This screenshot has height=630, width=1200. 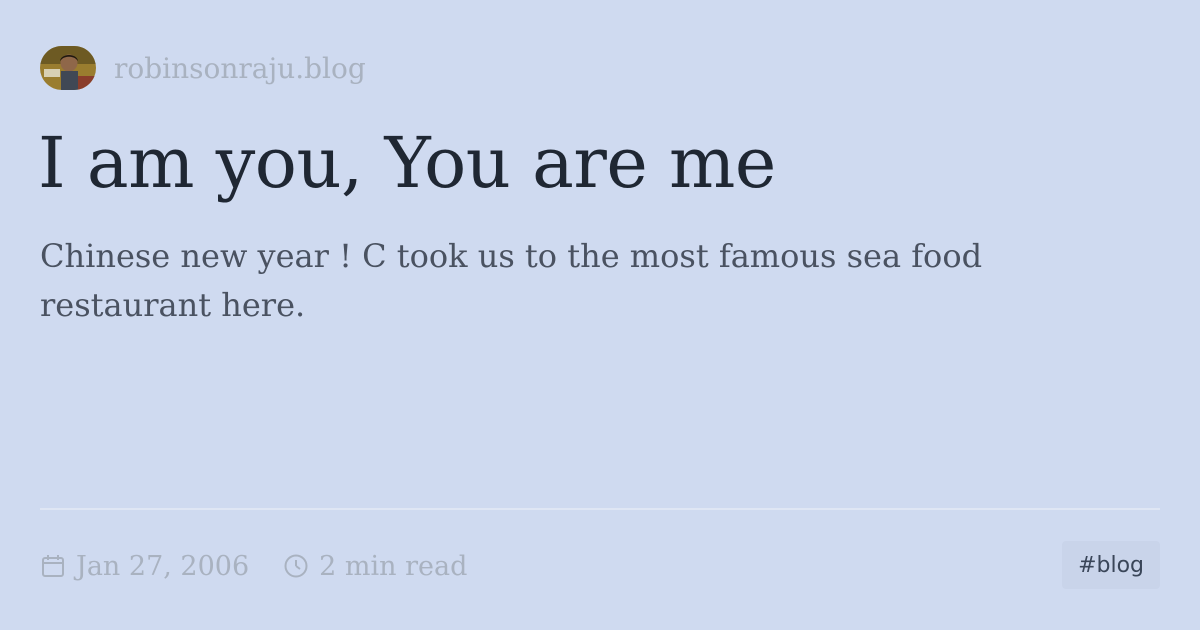 What do you see at coordinates (253, 566) in the screenshot?
I see `post-meta: Jan 27, 2006 2 min read` at bounding box center [253, 566].